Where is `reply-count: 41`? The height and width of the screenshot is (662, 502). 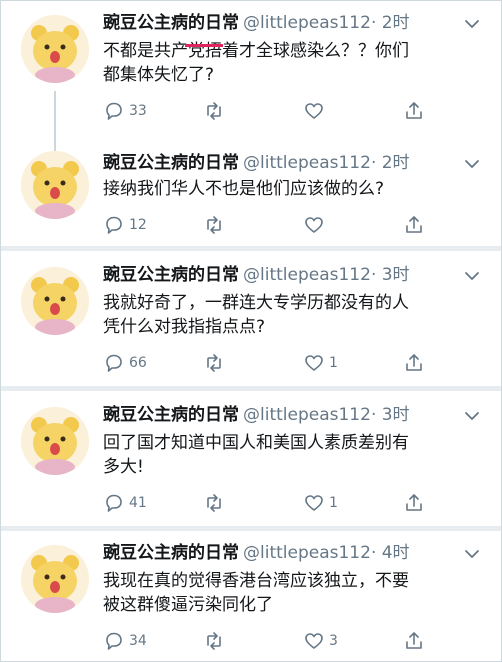 reply-count: 41 is located at coordinates (138, 503).